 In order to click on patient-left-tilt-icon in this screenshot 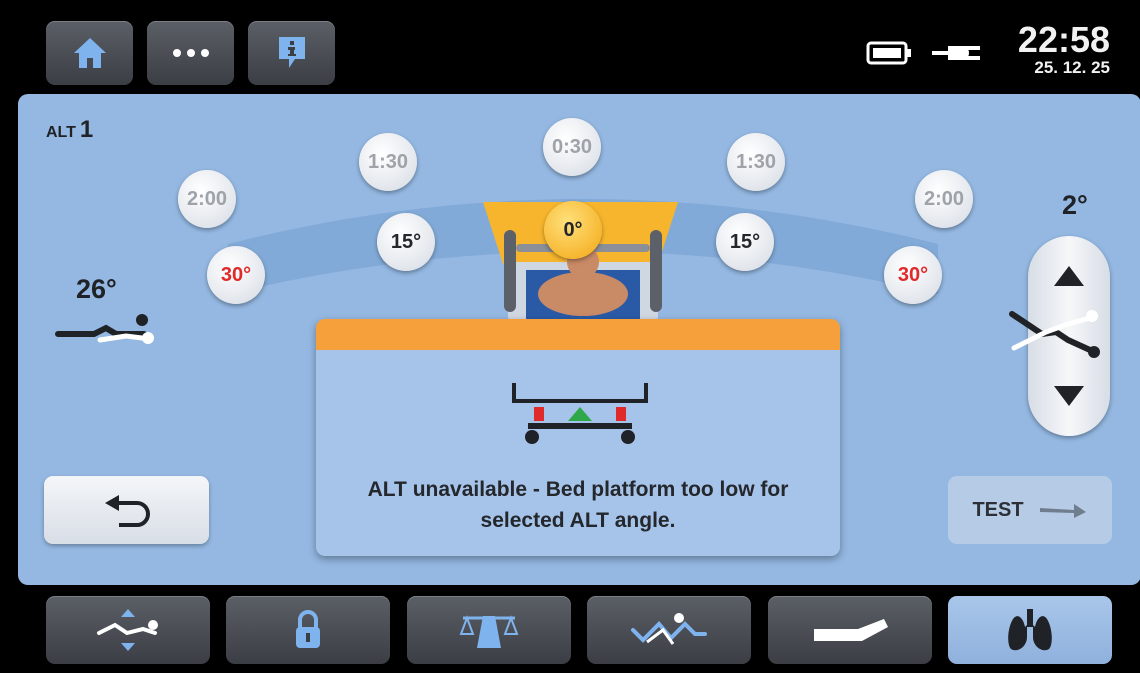, I will do `click(104, 329)`.